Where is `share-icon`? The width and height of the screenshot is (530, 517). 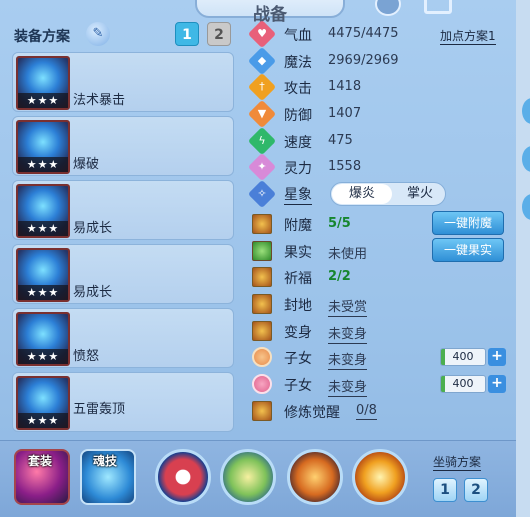 share-icon is located at coordinates (438, 7).